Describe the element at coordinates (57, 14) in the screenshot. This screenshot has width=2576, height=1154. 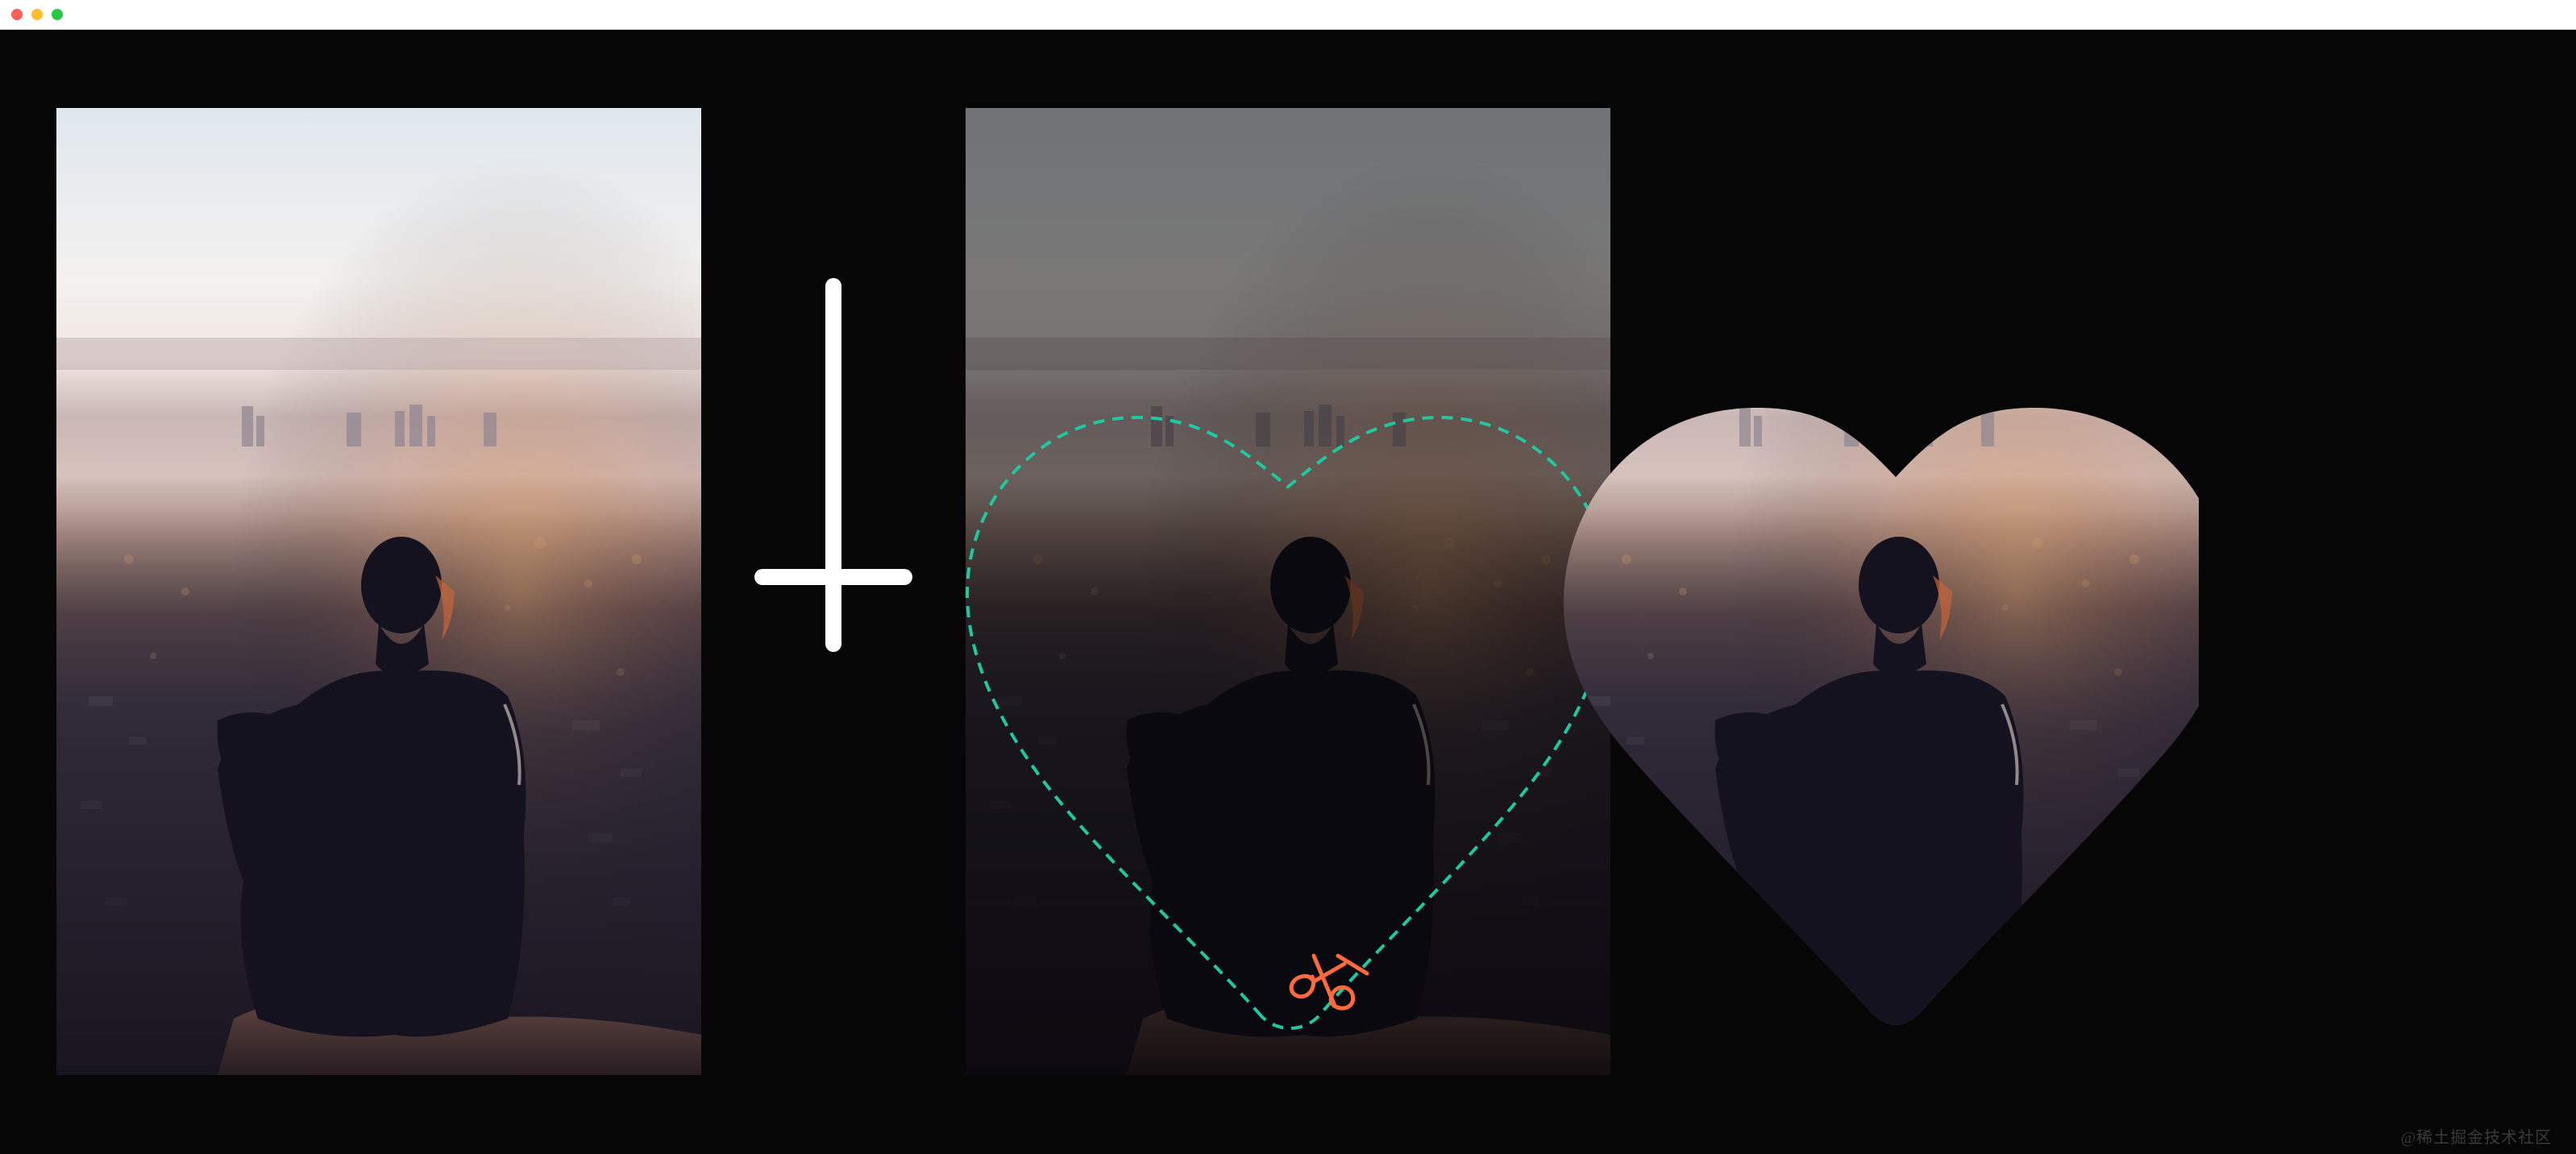
I see `maximize-window-button` at that location.